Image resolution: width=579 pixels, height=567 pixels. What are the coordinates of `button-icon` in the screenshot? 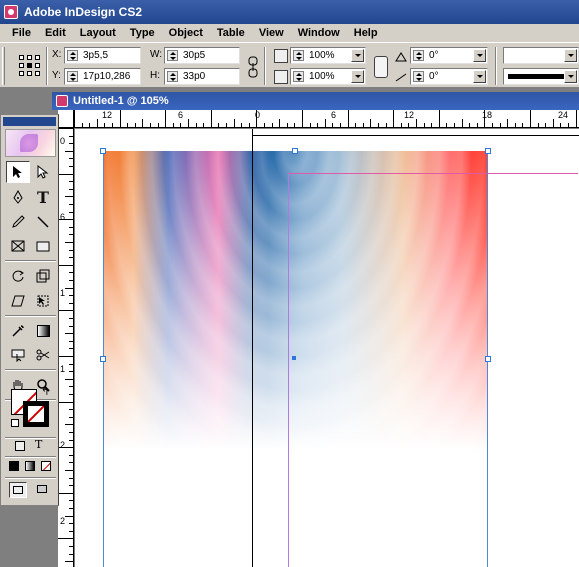 It's located at (18, 355).